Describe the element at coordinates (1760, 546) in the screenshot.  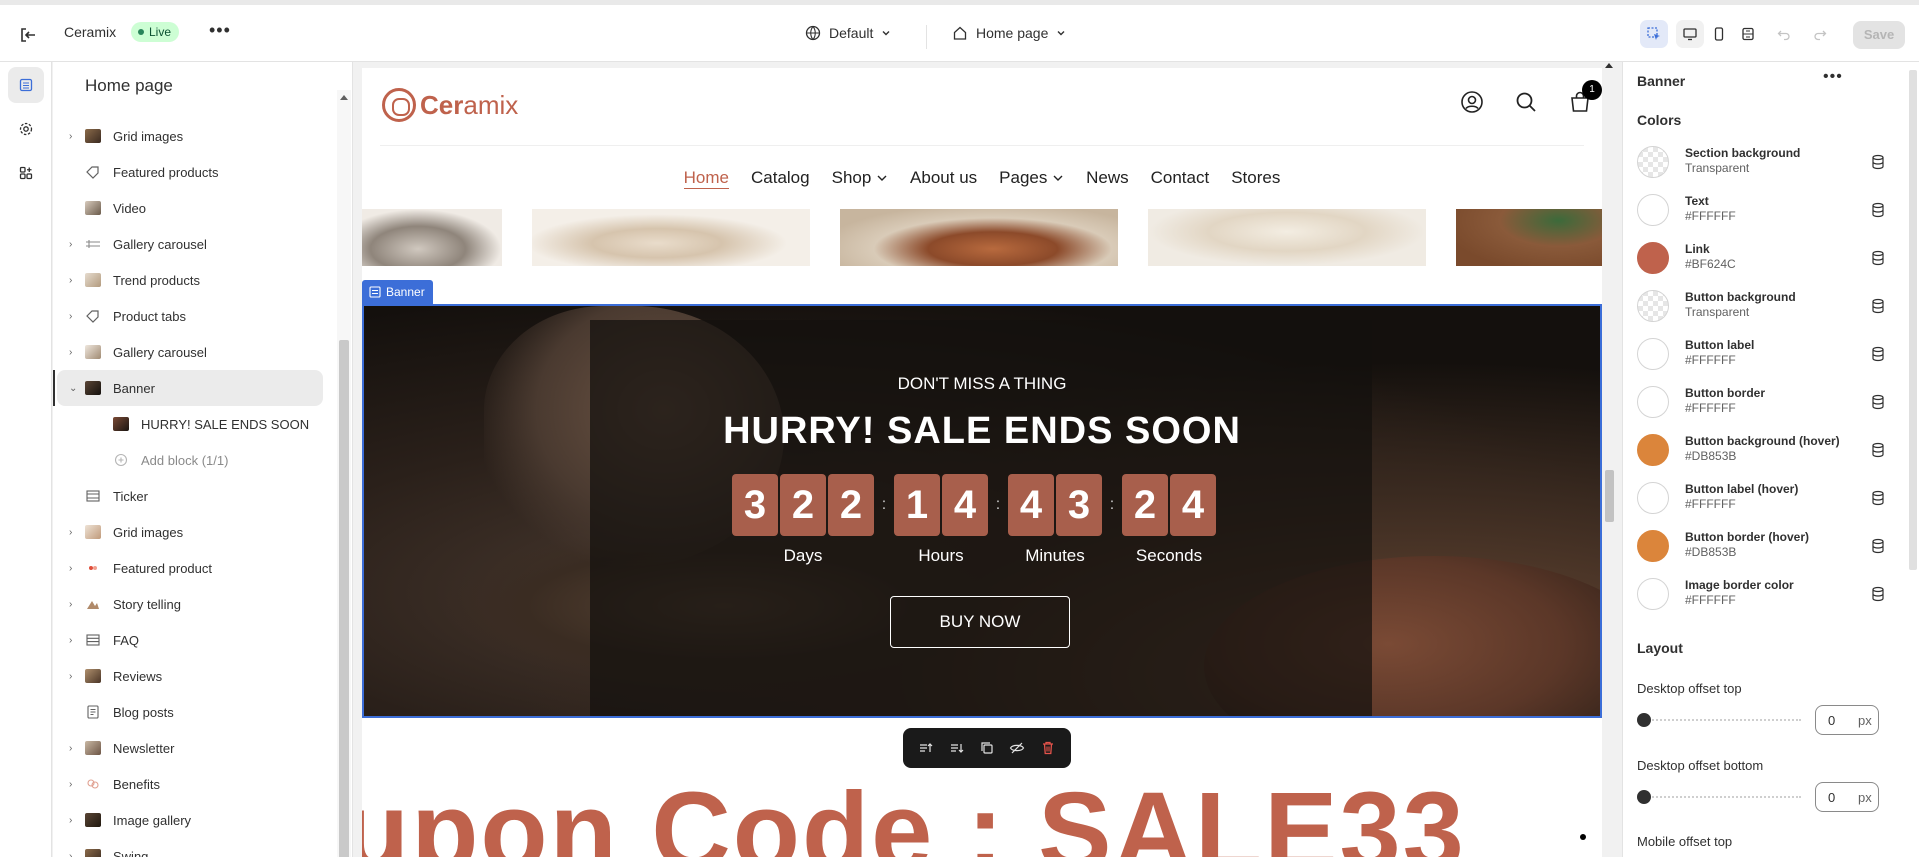
I see `color-setting-button-border-hover: Button border (hover) #DB853B` at that location.